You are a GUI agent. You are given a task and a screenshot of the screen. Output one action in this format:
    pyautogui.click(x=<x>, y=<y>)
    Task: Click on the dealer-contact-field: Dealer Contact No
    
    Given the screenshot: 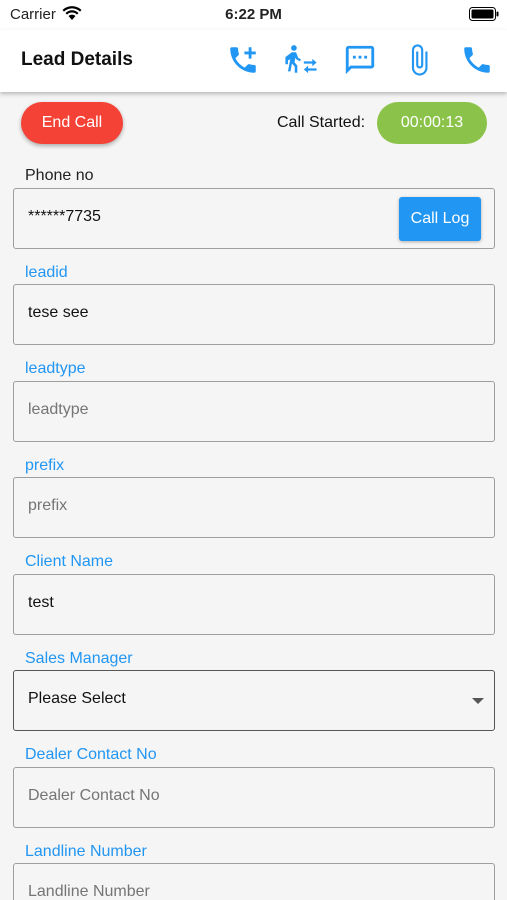 What is the action you would take?
    pyautogui.click(x=254, y=797)
    